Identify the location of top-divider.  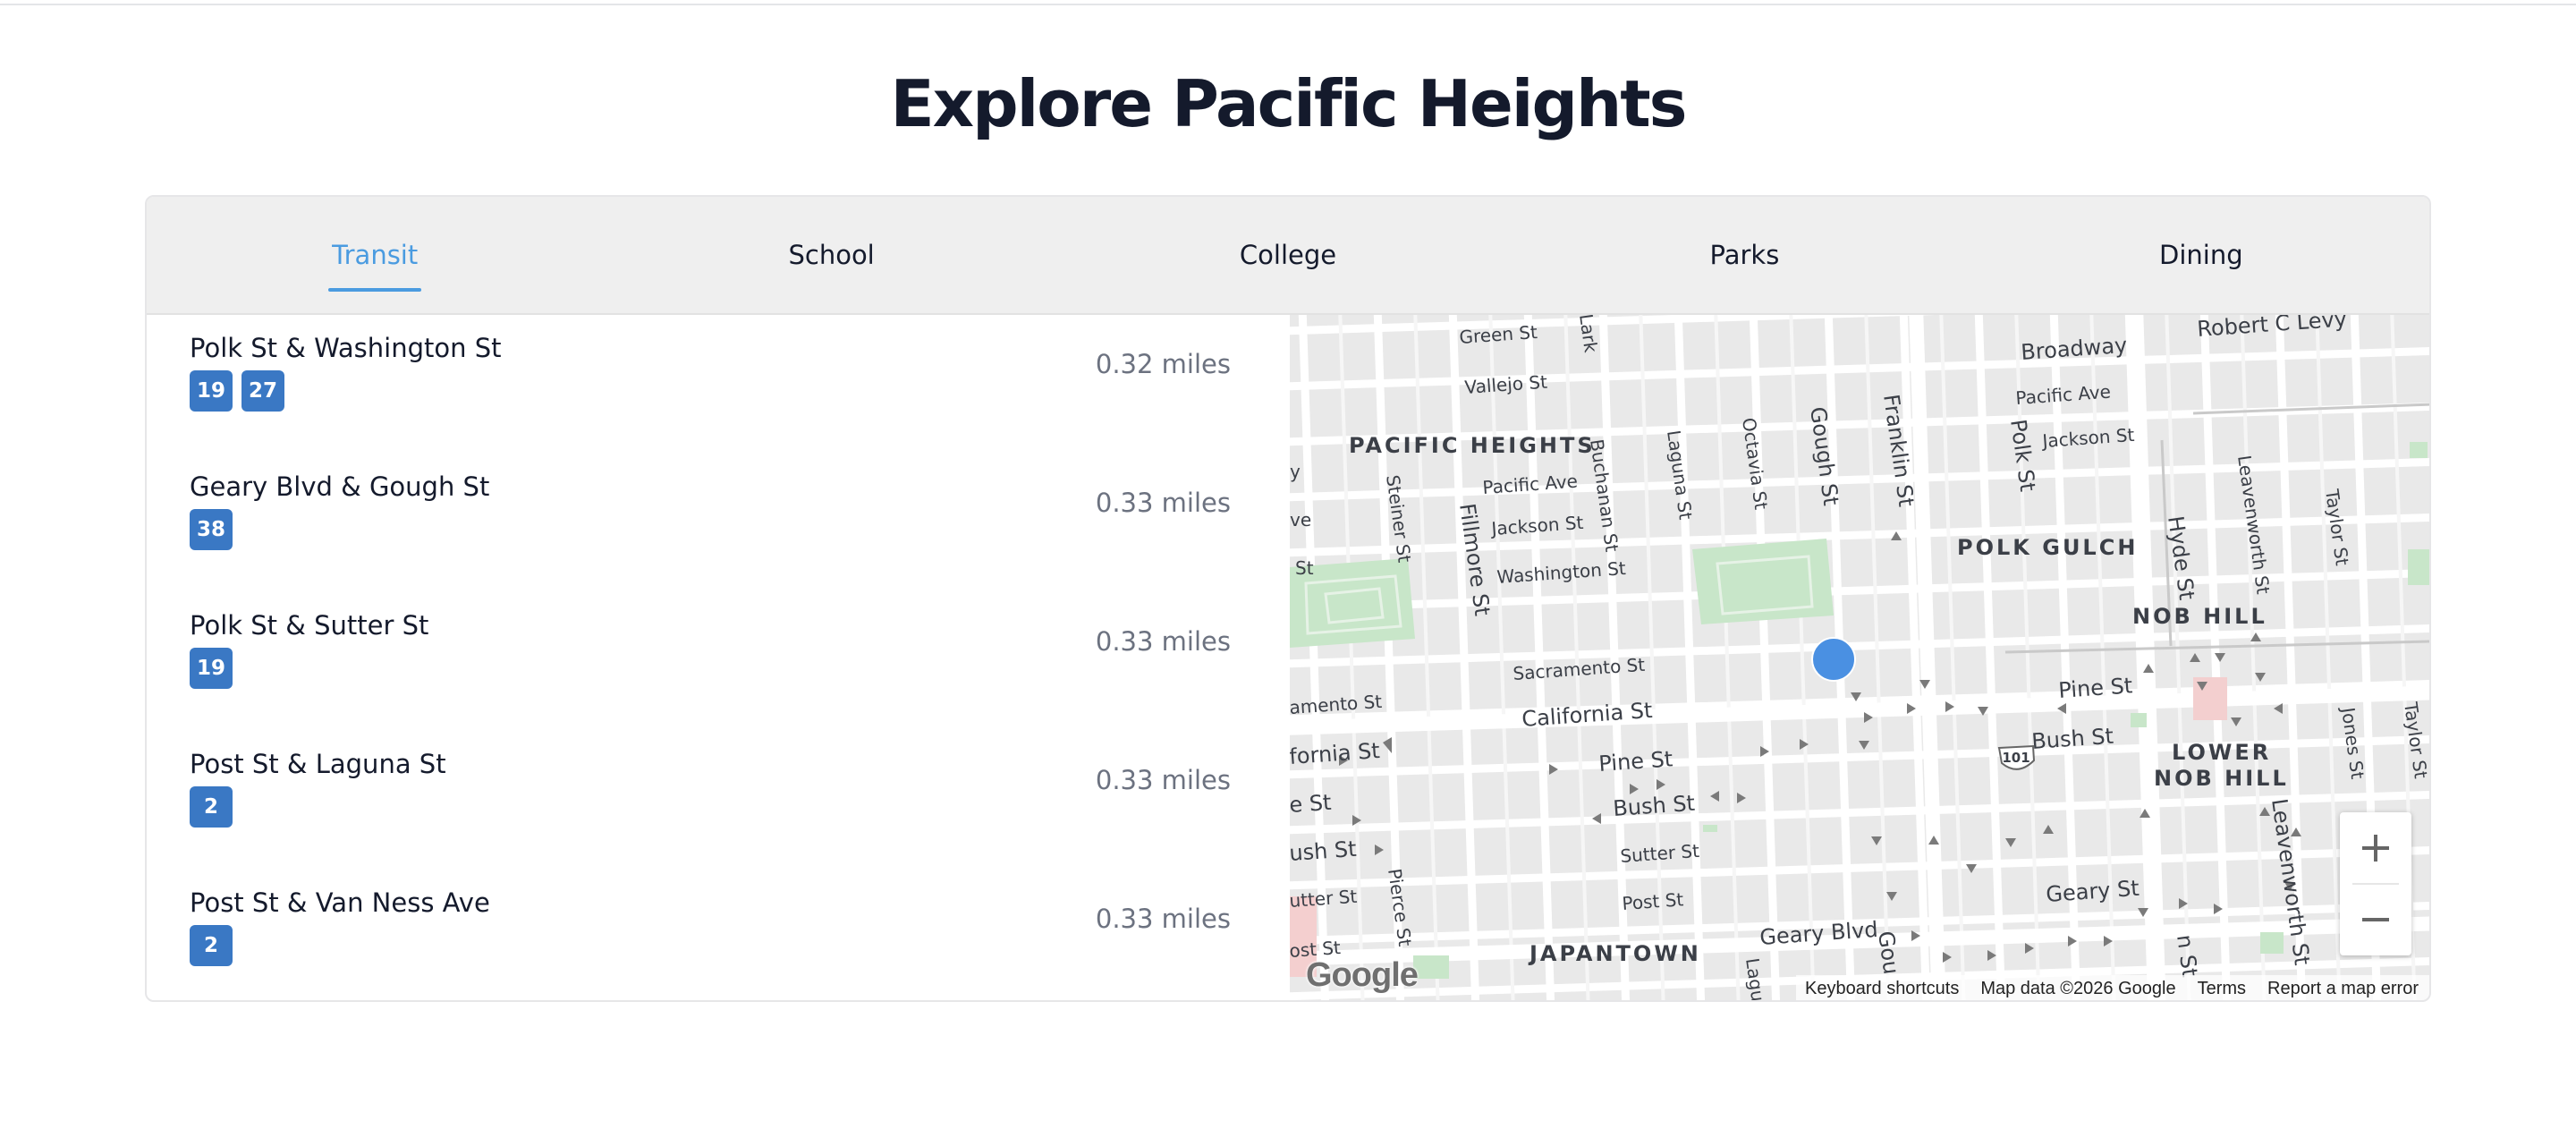
(1288, 2).